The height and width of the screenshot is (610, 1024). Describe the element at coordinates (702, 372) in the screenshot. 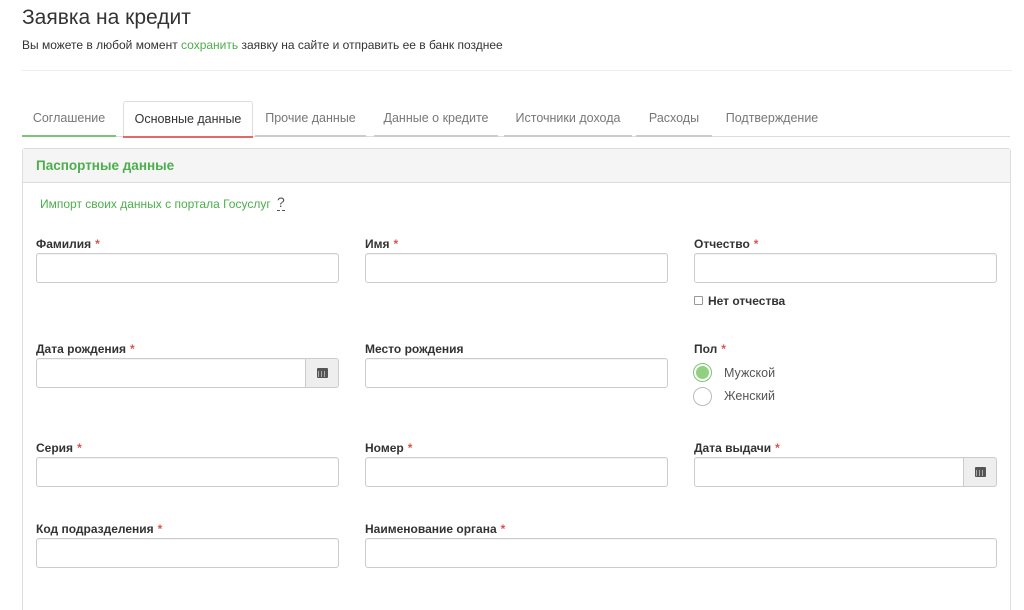

I see `gender-male-radio` at that location.